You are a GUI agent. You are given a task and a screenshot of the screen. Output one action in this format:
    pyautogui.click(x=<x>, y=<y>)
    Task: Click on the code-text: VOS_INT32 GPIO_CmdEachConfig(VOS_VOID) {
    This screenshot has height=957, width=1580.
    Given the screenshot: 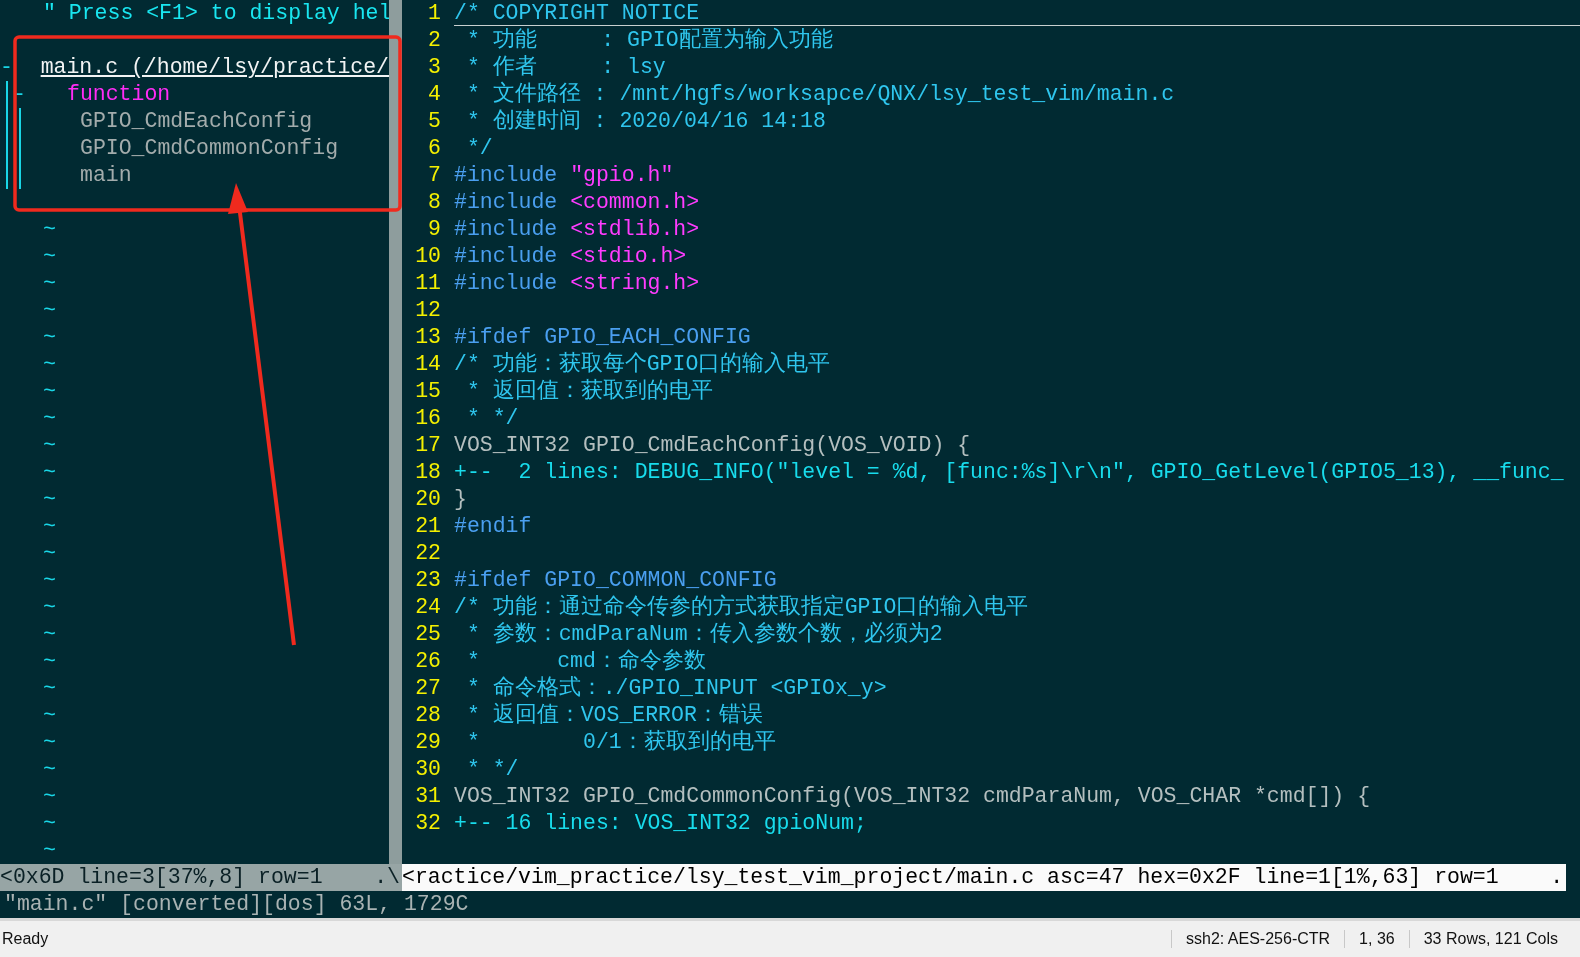 What is the action you would take?
    pyautogui.click(x=712, y=445)
    